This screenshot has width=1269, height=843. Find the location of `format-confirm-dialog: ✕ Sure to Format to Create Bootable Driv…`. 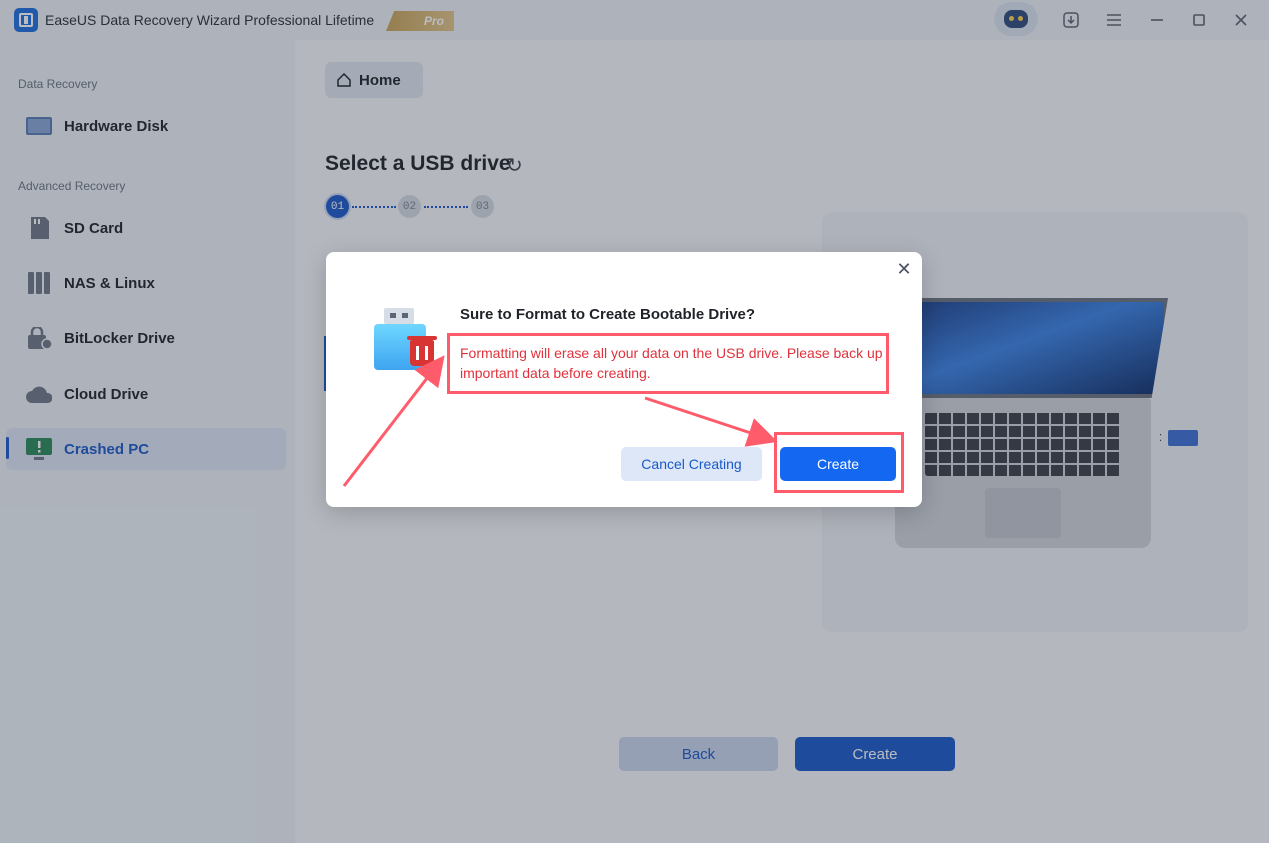

format-confirm-dialog: ✕ Sure to Format to Create Bootable Driv… is located at coordinates (624, 379).